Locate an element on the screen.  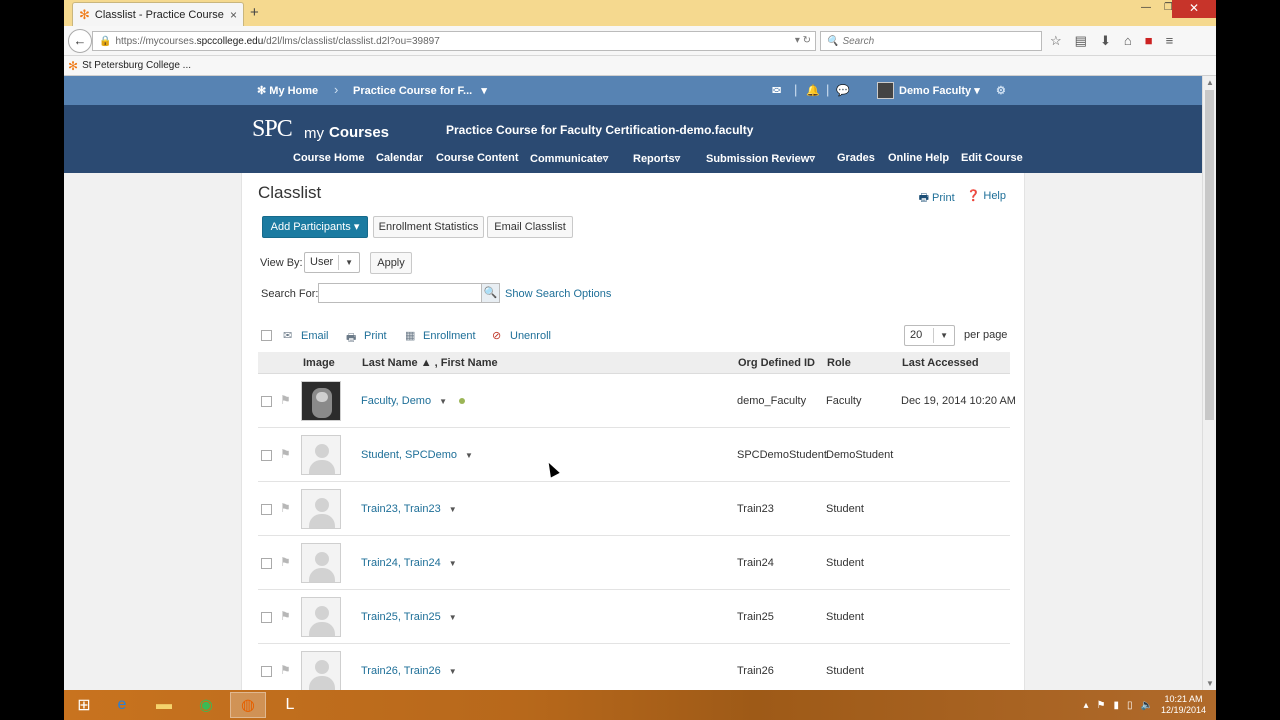
col-org-id: Org Defined ID is located at coordinates (776, 363).